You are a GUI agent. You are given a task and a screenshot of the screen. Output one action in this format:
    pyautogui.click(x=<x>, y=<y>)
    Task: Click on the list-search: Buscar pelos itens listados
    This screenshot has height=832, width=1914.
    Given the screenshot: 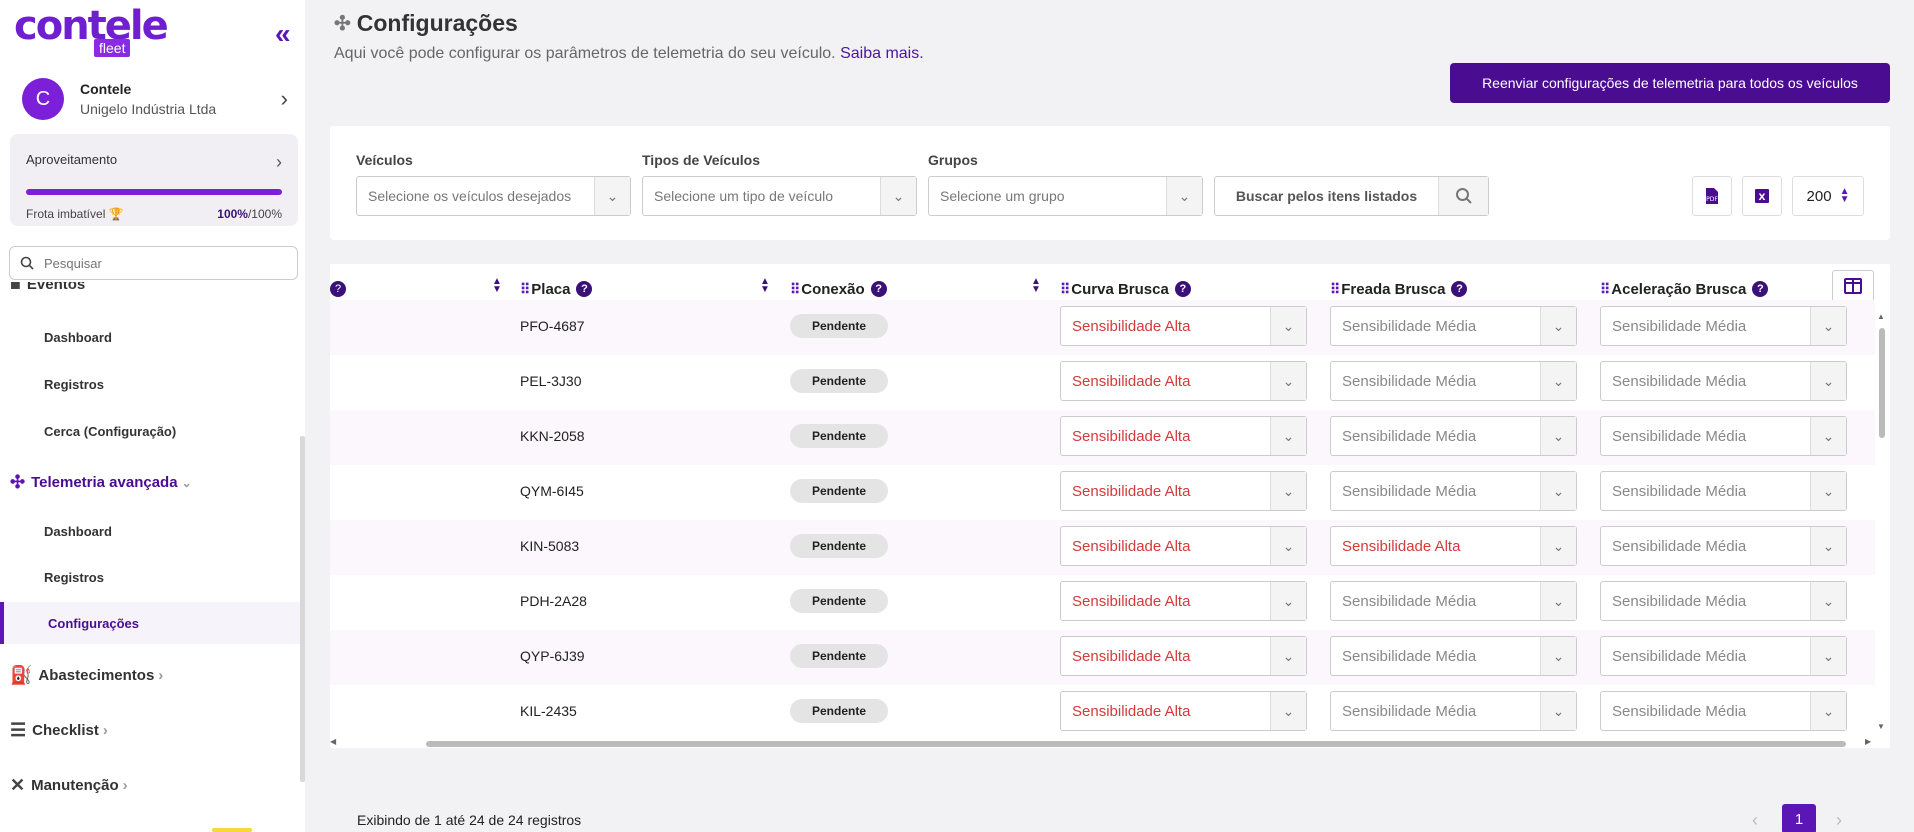 What is the action you would take?
    pyautogui.click(x=1351, y=196)
    